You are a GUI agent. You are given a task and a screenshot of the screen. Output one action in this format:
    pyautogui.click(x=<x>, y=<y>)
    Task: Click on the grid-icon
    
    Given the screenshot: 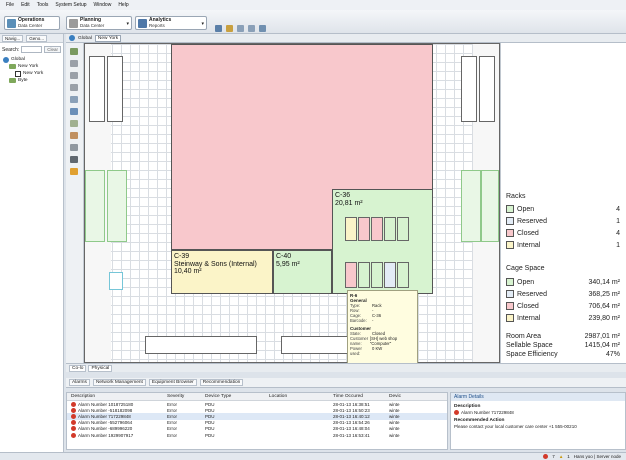 What is the action you would take?
    pyautogui.click(x=74, y=123)
    